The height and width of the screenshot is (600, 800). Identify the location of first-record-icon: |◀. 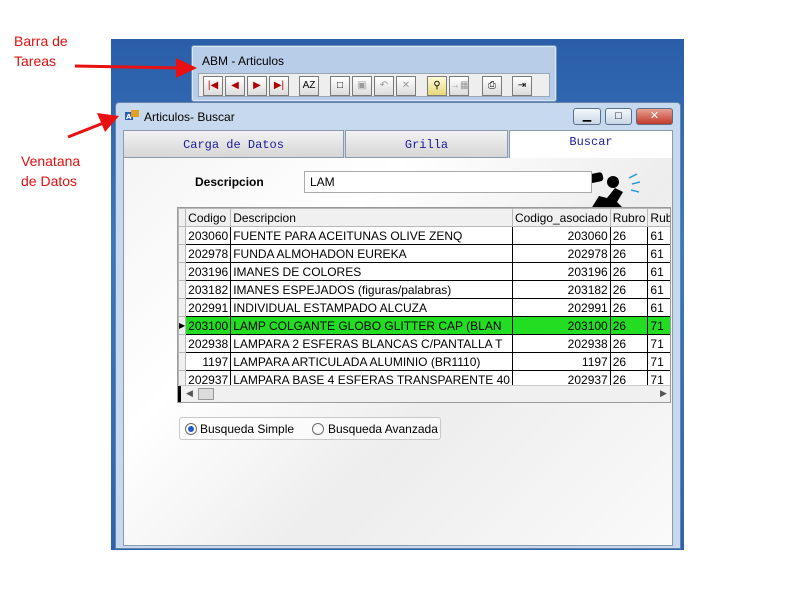
(213, 85).